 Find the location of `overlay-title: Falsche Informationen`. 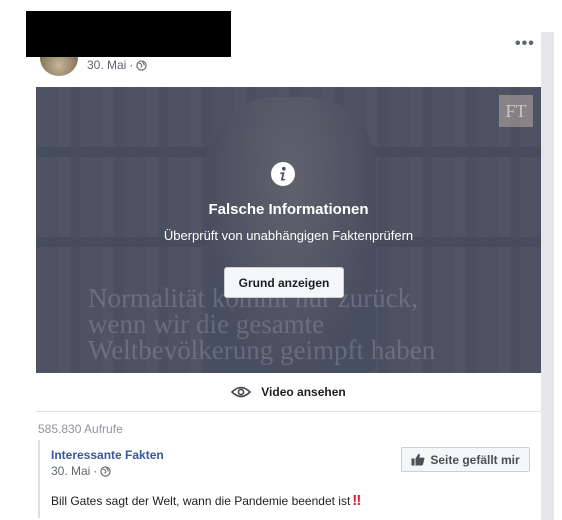

overlay-title: Falsche Informationen is located at coordinates (288, 209).